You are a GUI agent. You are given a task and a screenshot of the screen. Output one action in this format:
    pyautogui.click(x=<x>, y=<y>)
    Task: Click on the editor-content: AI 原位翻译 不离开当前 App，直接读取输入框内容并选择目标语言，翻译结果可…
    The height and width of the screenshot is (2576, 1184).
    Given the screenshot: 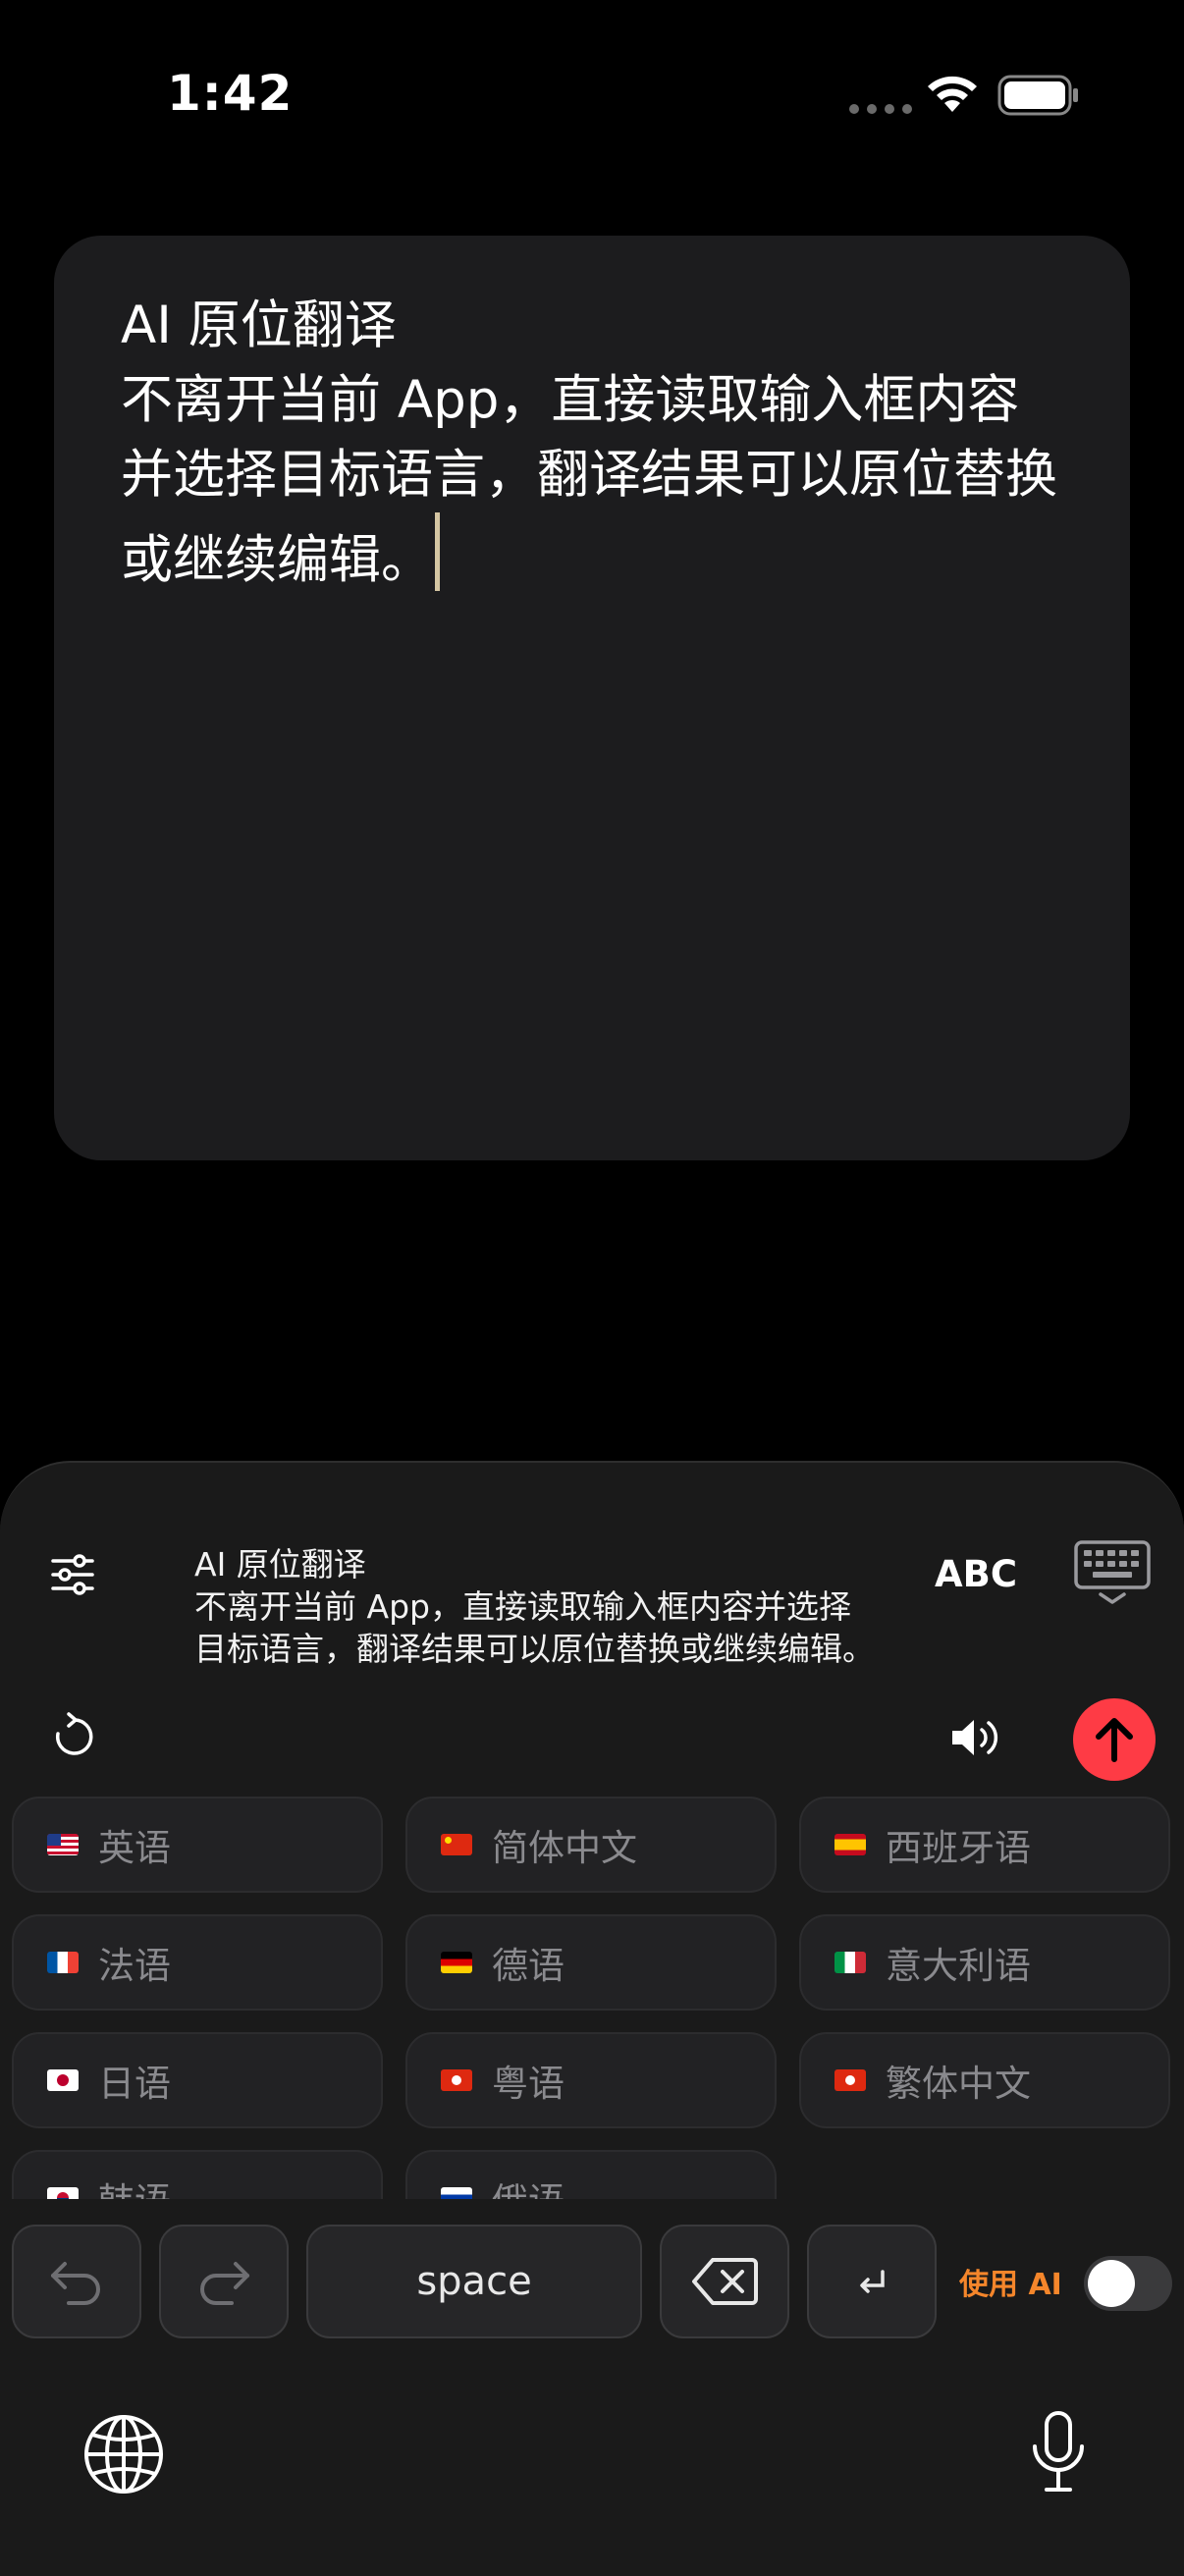 What is the action you would take?
    pyautogui.click(x=592, y=443)
    